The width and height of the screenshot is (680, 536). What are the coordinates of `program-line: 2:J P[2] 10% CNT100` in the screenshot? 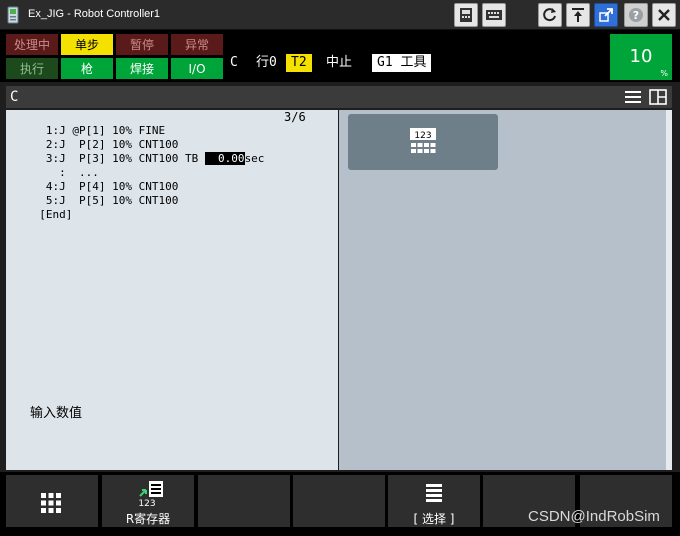 It's located at (102, 144).